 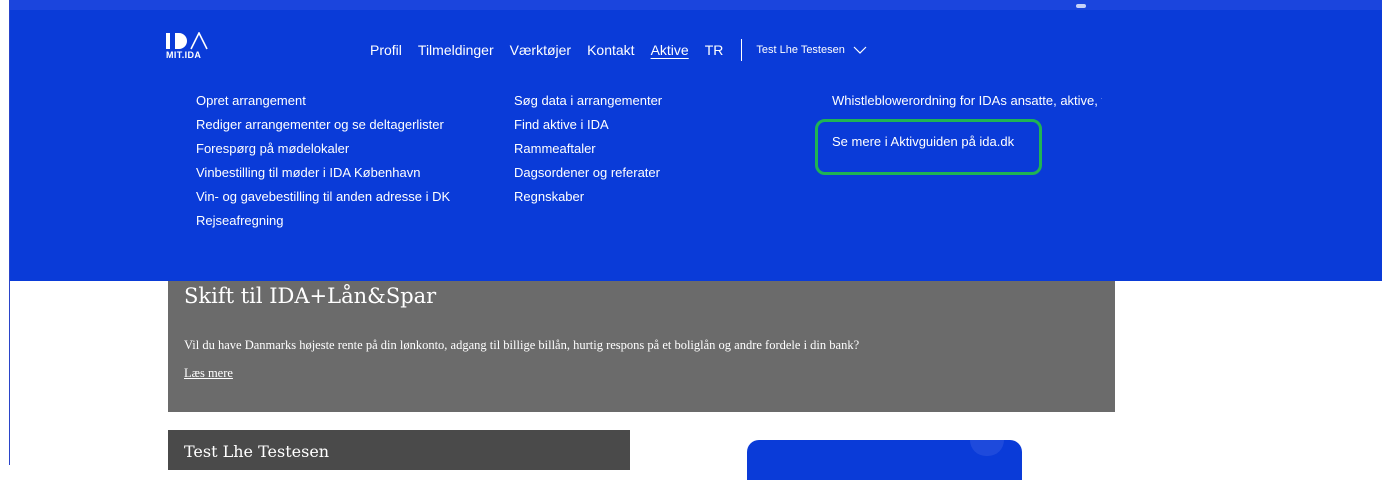 What do you see at coordinates (742, 50) in the screenshot?
I see `nav-divider` at bounding box center [742, 50].